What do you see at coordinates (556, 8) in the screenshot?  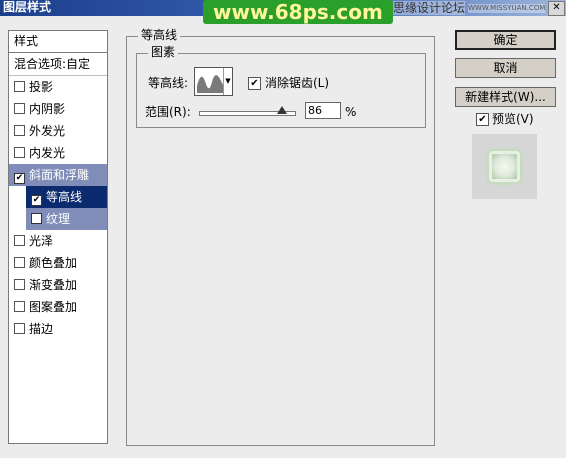 I see `close-button: ✕` at bounding box center [556, 8].